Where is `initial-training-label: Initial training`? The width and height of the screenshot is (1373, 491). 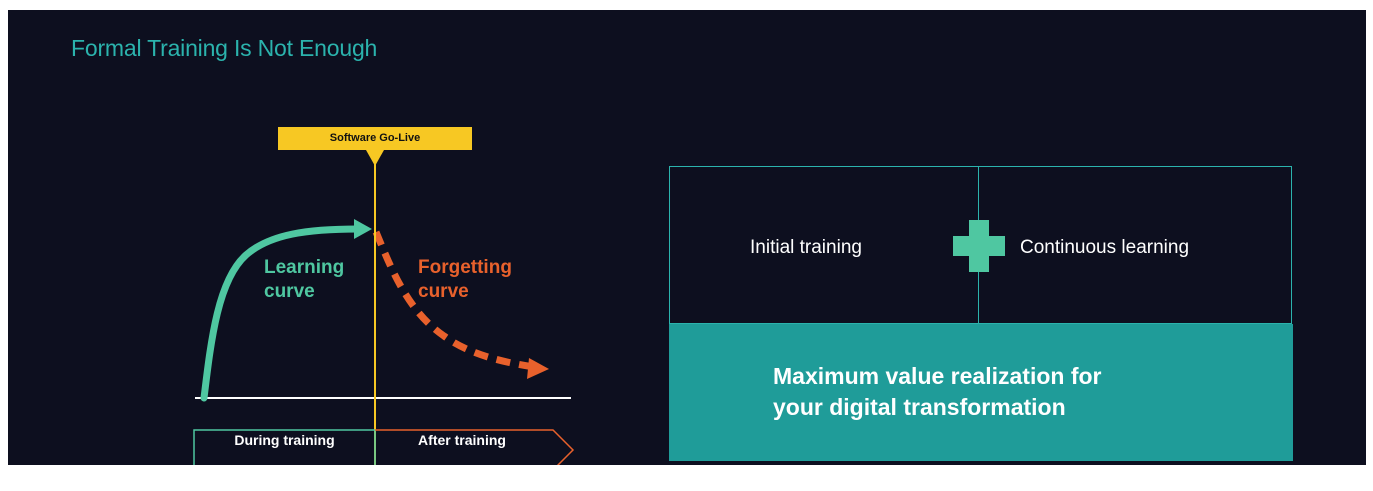 initial-training-label: Initial training is located at coordinates (806, 247).